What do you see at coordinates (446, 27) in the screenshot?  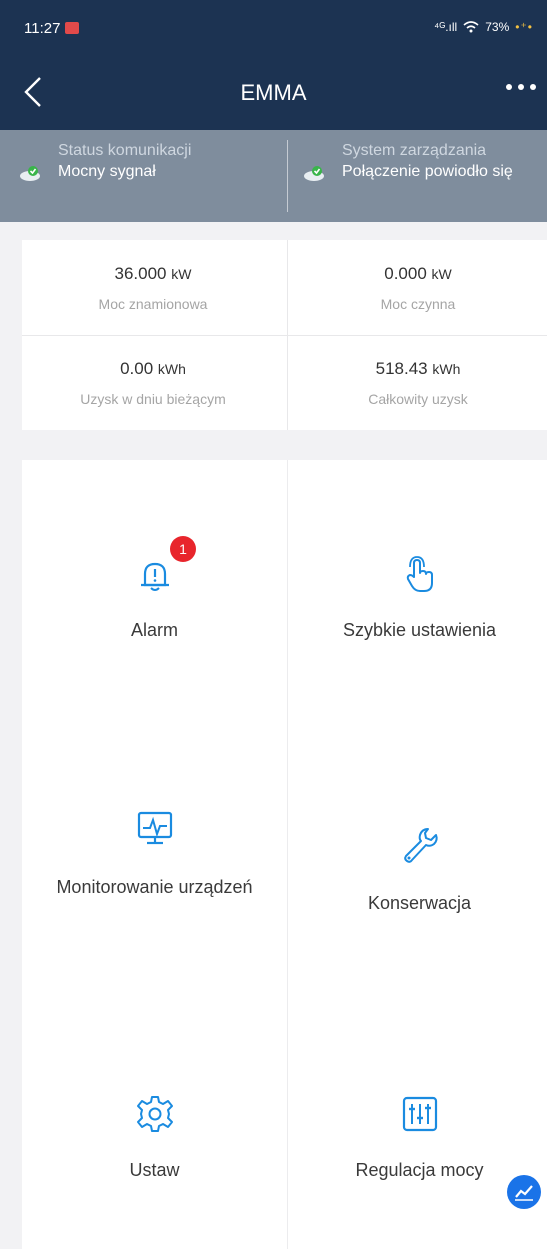 I see `signal-icon: ⁴ᴳ.ıll` at bounding box center [446, 27].